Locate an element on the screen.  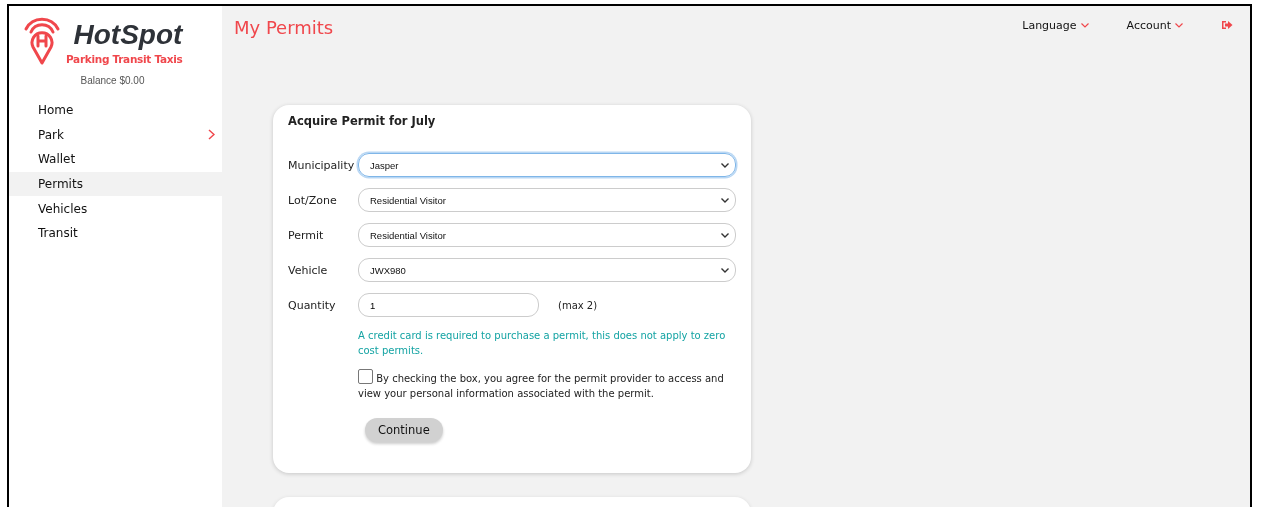
dropdown-field: JWX980 is located at coordinates (547, 270).